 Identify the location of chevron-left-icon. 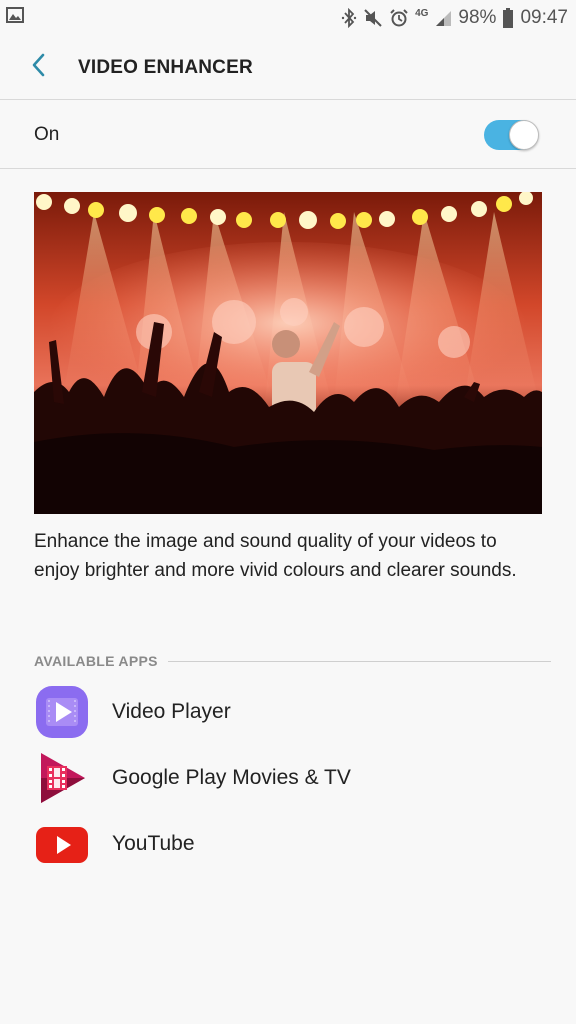
(38, 67).